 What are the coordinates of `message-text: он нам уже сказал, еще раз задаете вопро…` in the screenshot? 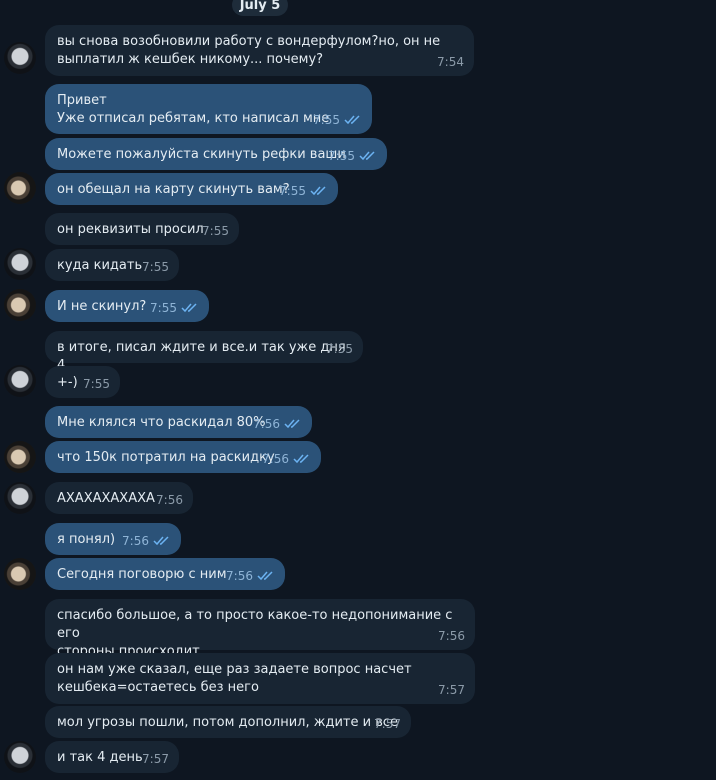 It's located at (234, 678).